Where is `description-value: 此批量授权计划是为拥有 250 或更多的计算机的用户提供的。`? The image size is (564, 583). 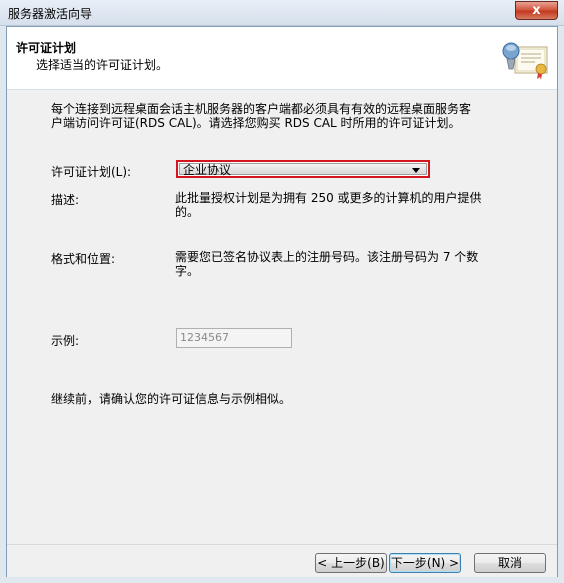 description-value: 此批量授权计划是为拥有 250 或更多的计算机的用户提供的。 is located at coordinates (328, 205).